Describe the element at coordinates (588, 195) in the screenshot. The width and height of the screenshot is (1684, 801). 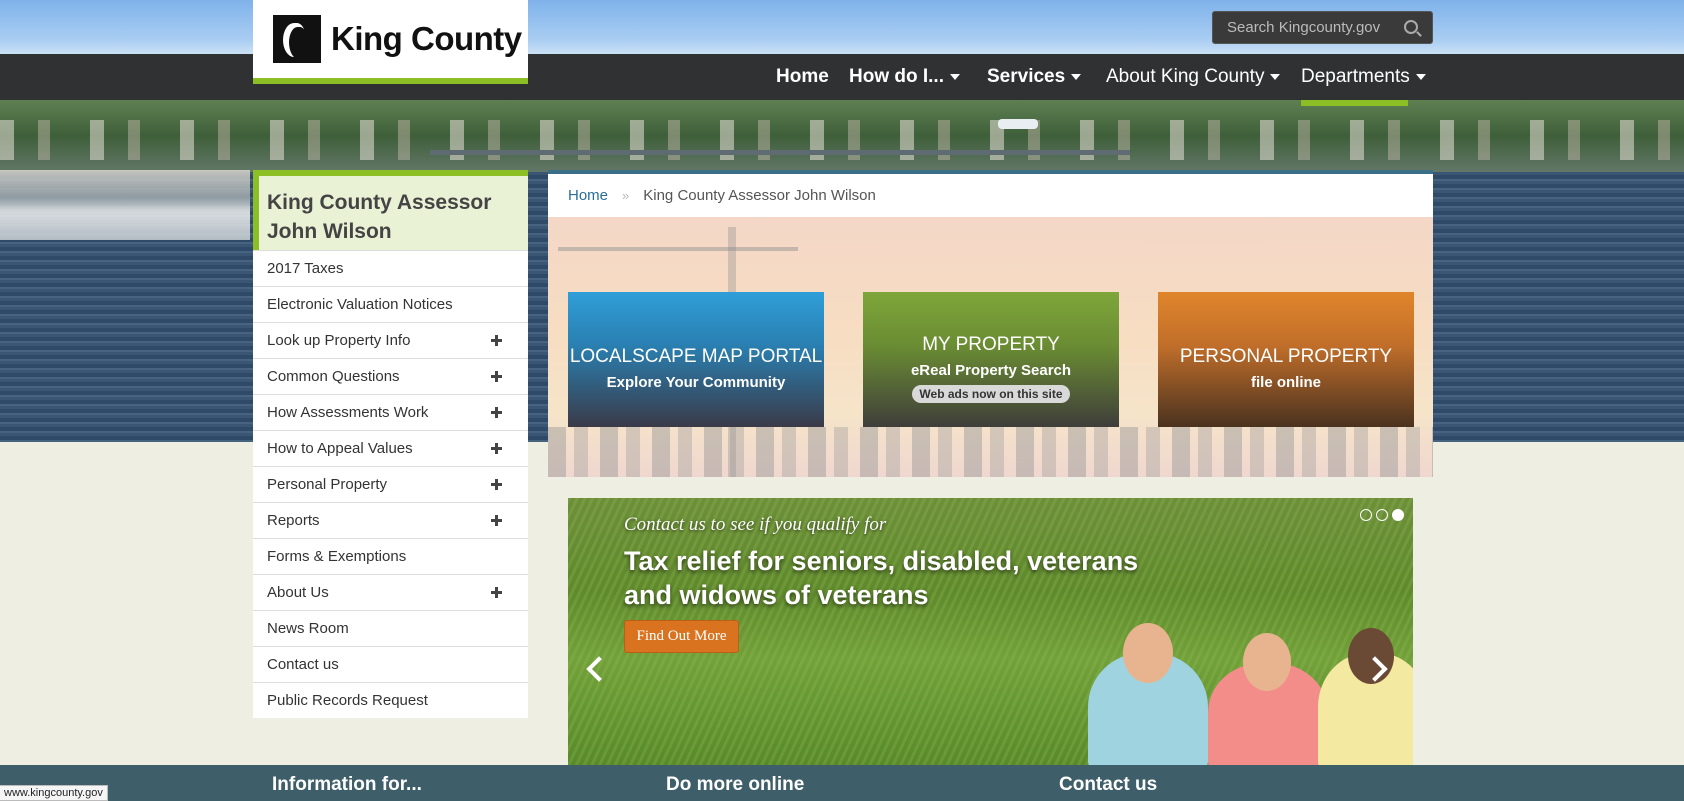
I see `breadcrumb-home-link: Home` at that location.